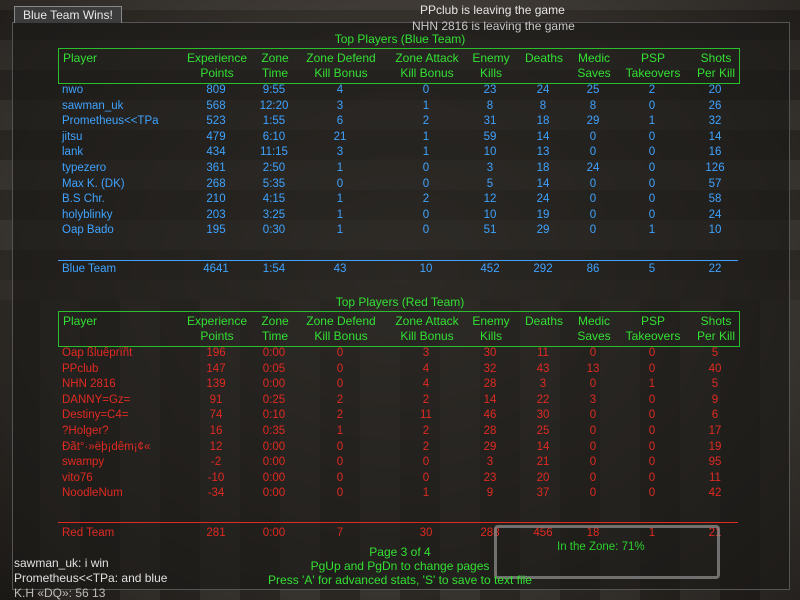 The height and width of the screenshot is (600, 800). I want to click on blue-cell-player: nwo, so click(73, 90).